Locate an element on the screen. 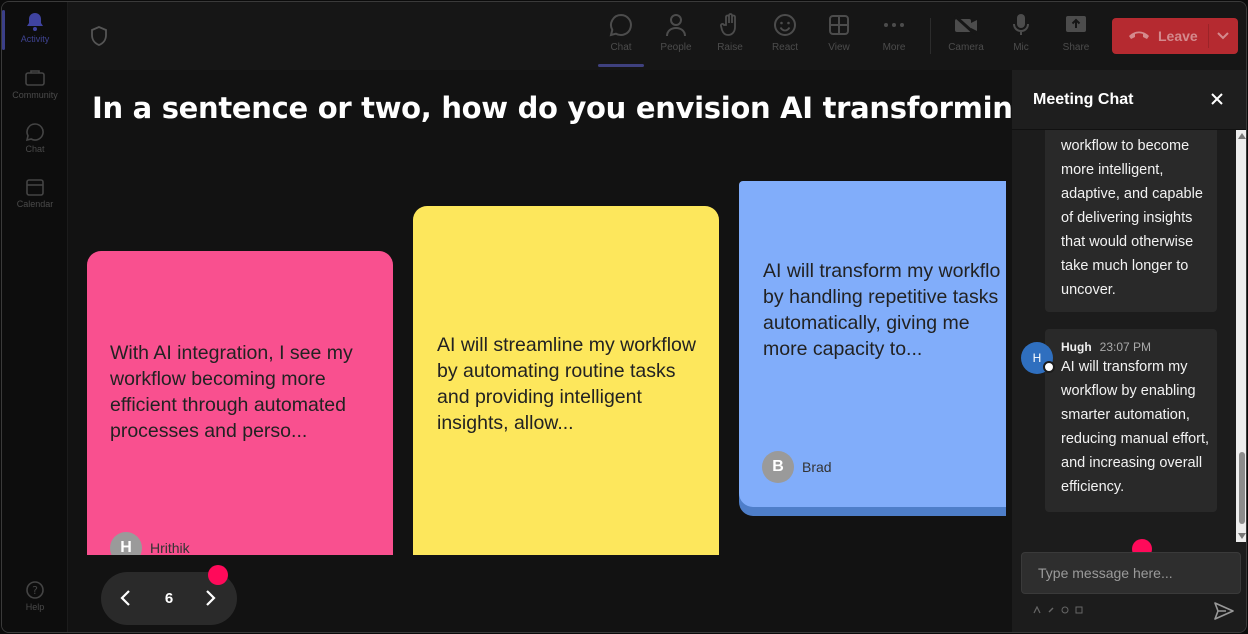 This screenshot has width=1248, height=634. card-author: H Hrithik is located at coordinates (150, 543).